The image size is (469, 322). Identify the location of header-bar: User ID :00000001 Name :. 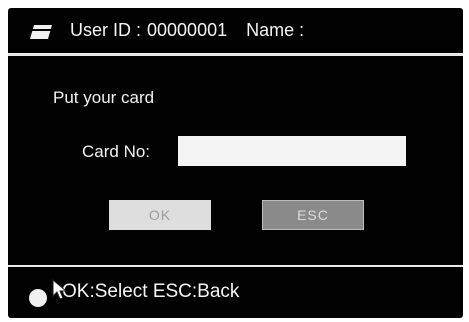
(235, 31).